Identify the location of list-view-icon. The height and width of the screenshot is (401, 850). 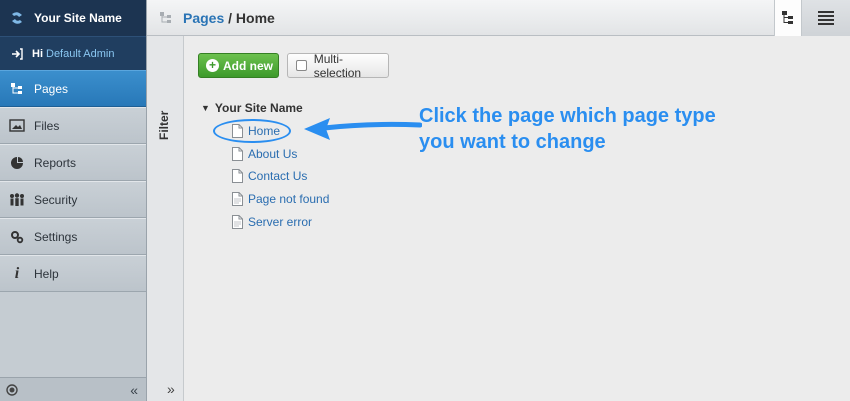
(826, 18).